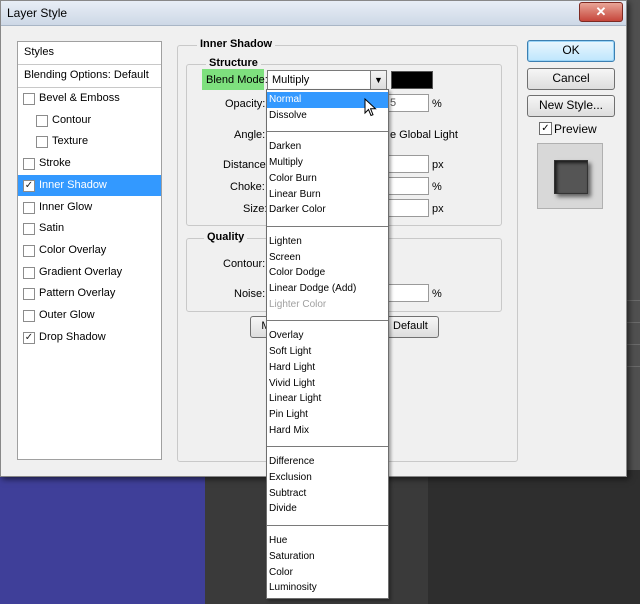  Describe the element at coordinates (89, 120) in the screenshot. I see `style-item-contour: Contour` at that location.